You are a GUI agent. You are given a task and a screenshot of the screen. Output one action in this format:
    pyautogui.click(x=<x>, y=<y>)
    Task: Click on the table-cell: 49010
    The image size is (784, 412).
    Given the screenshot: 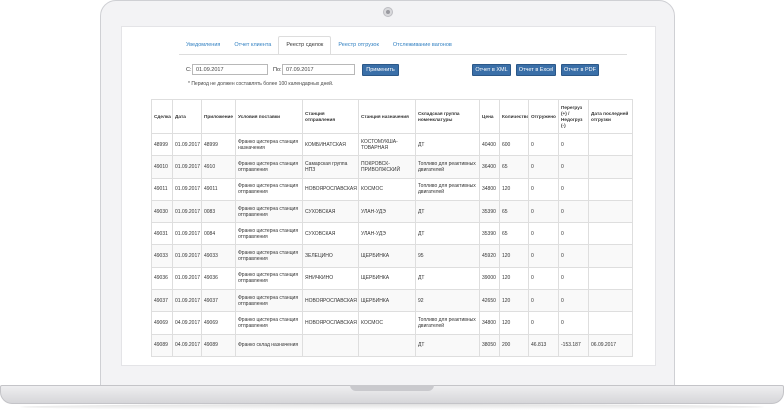 What is the action you would take?
    pyautogui.click(x=162, y=167)
    